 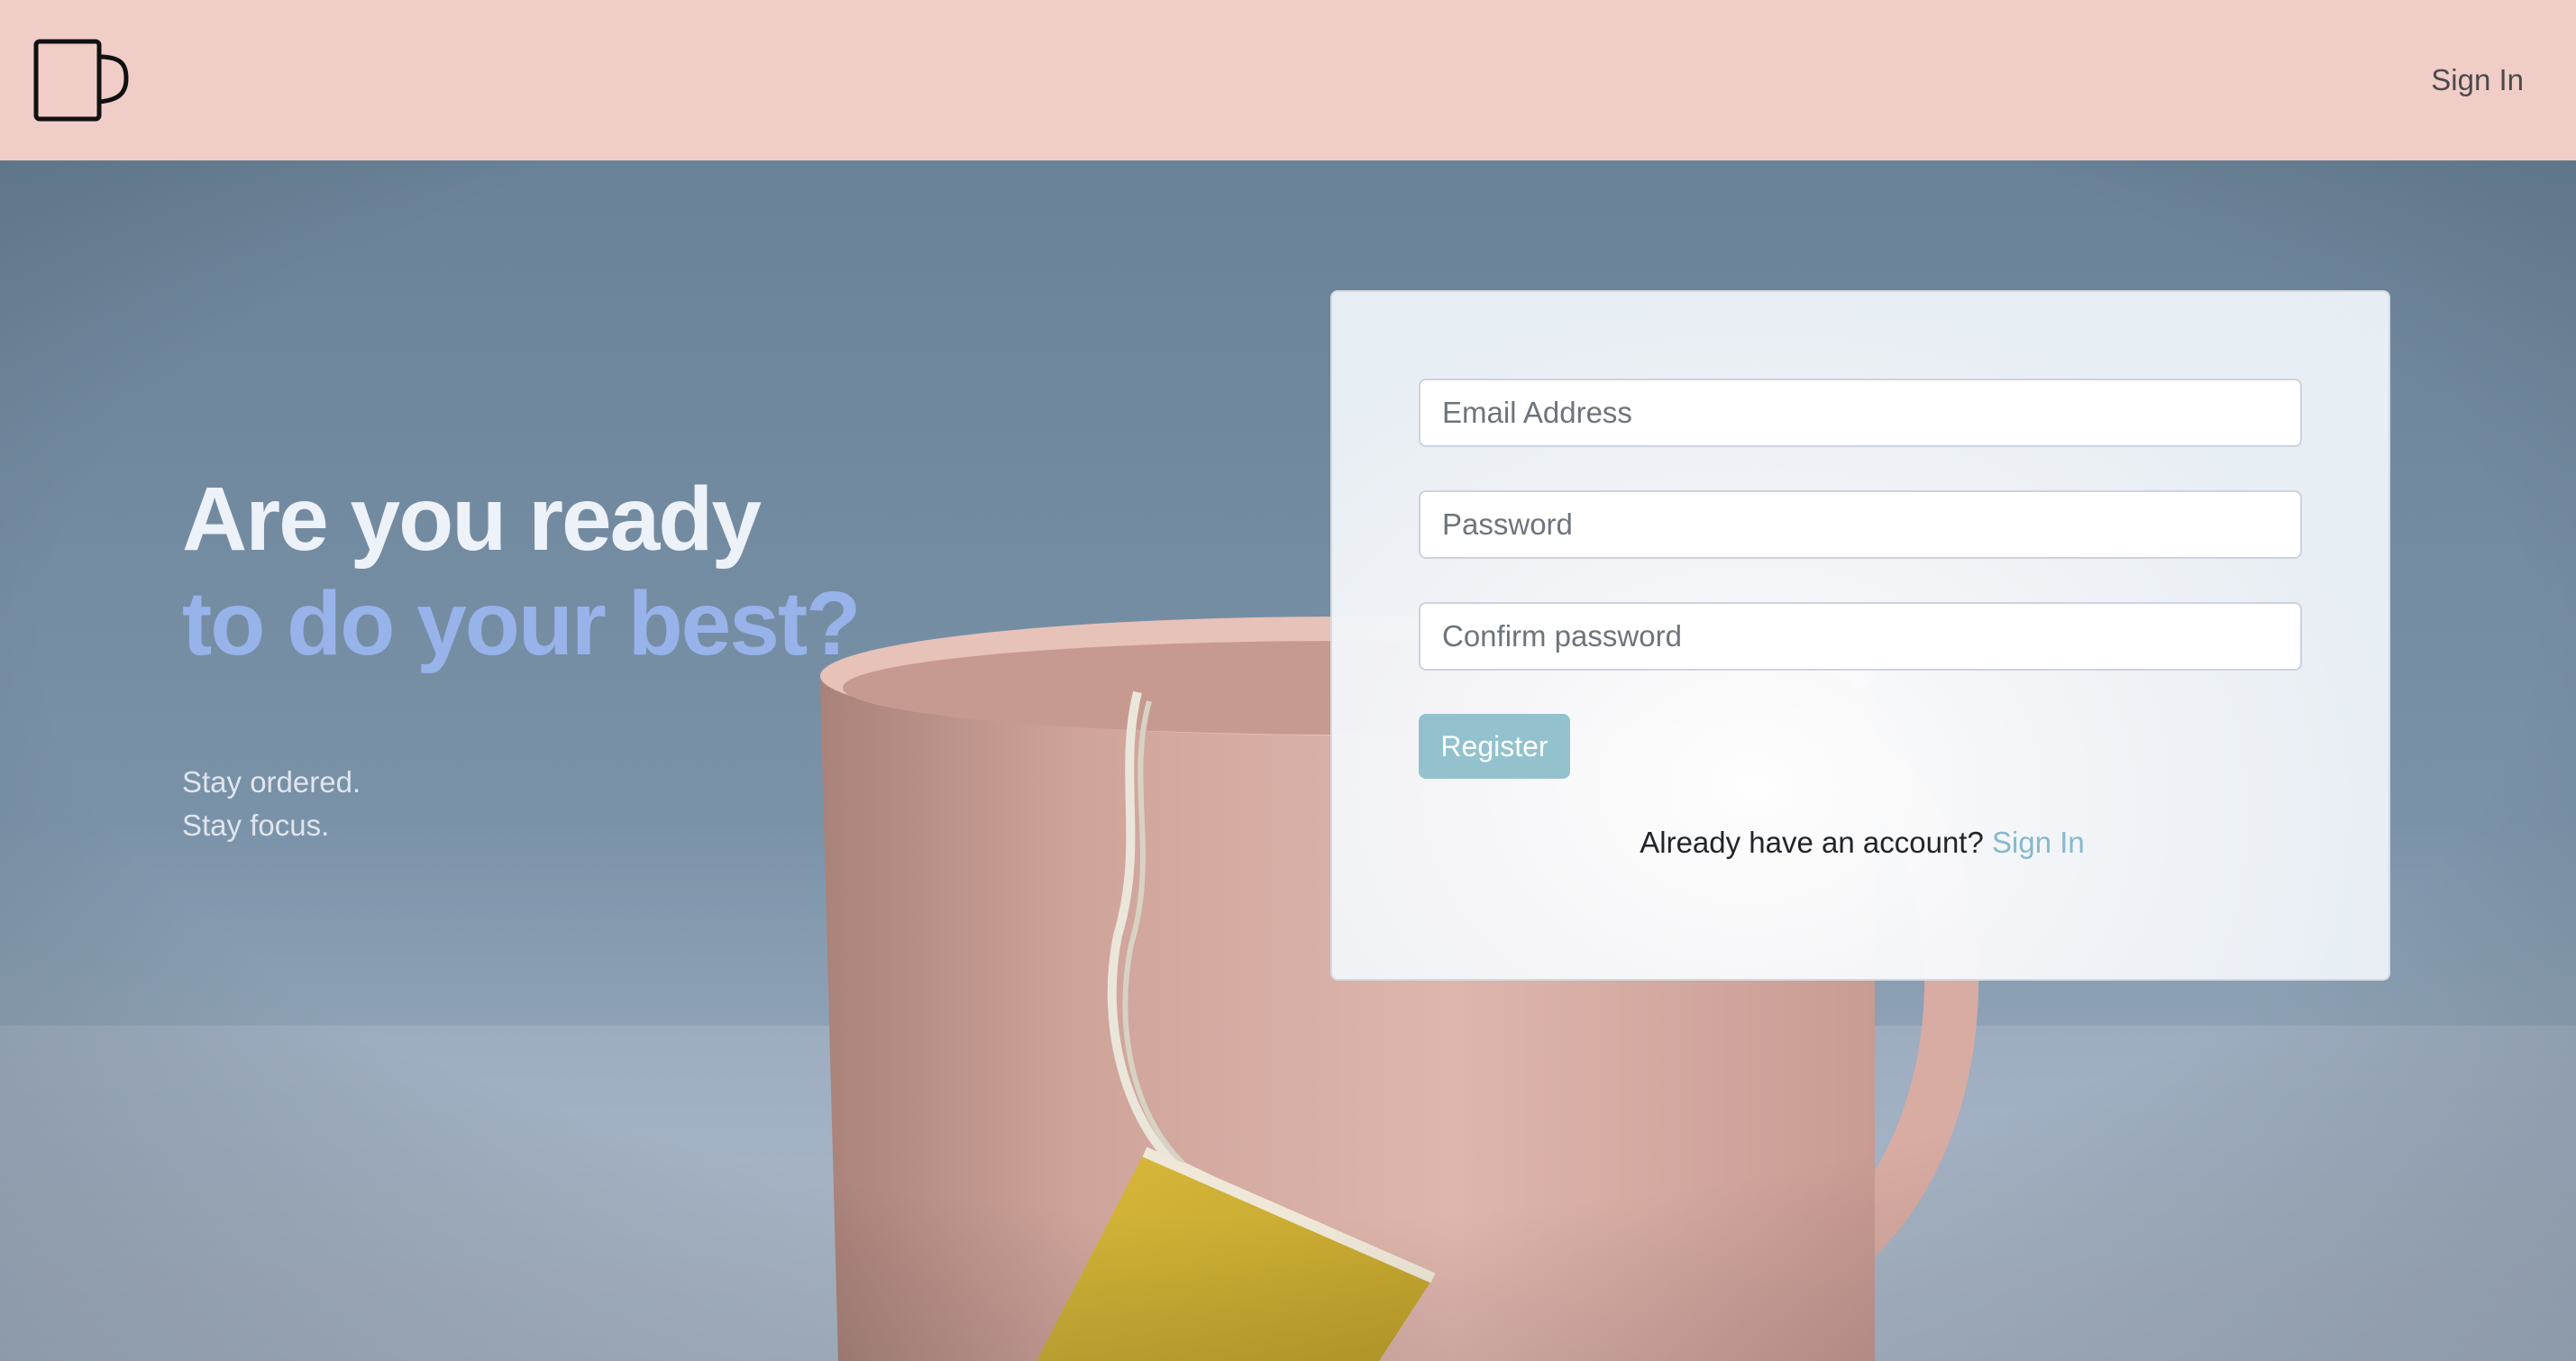 I want to click on mug-icon, so click(x=81, y=80).